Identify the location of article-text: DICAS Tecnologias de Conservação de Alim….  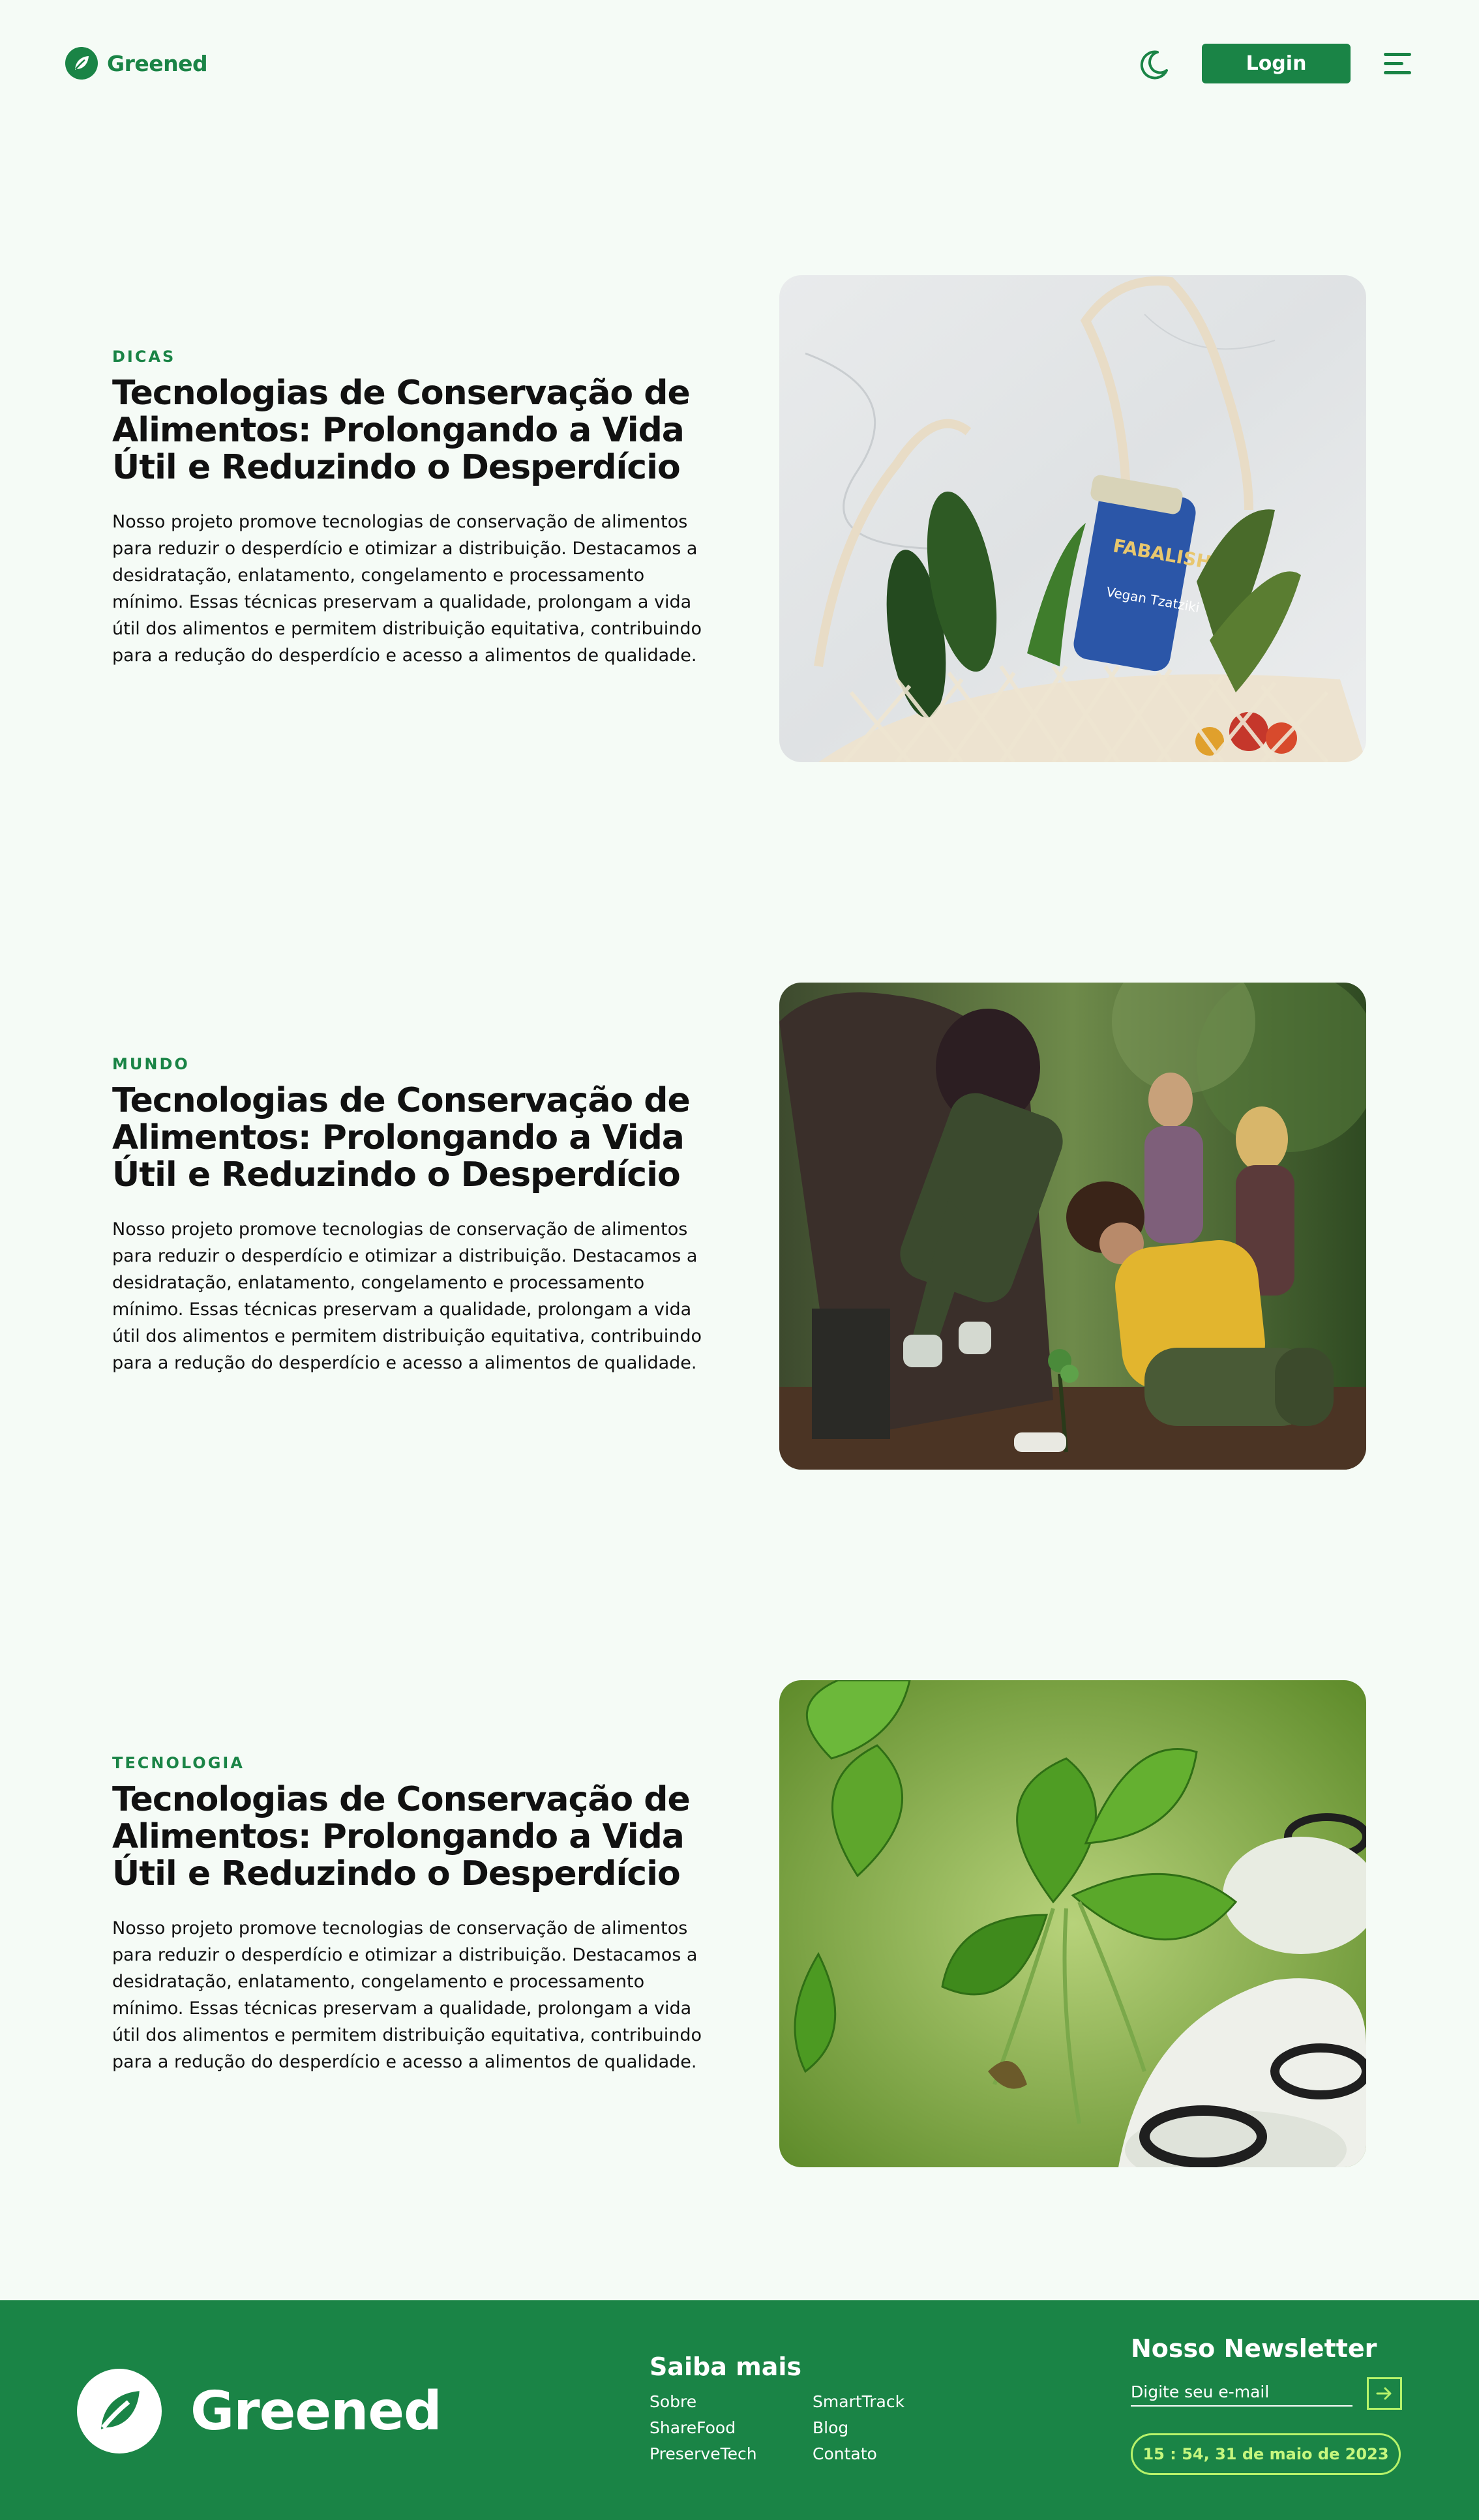
(415, 509).